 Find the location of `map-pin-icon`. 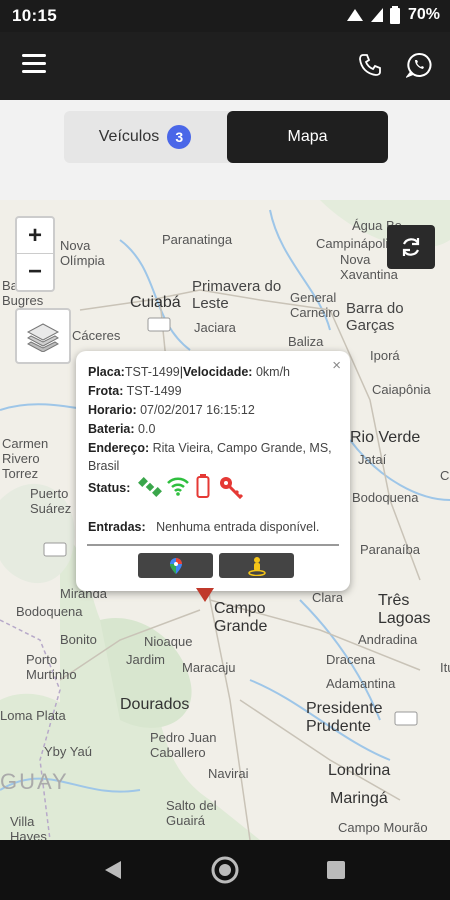

map-pin-icon is located at coordinates (175, 565).